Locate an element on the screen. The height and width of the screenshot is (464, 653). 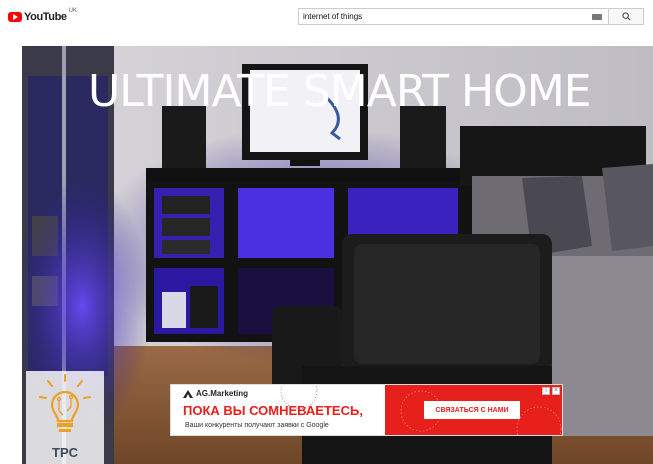
ad-cta-button: СВЯЗАТЬСЯ С НАМИ is located at coordinates (472, 410).